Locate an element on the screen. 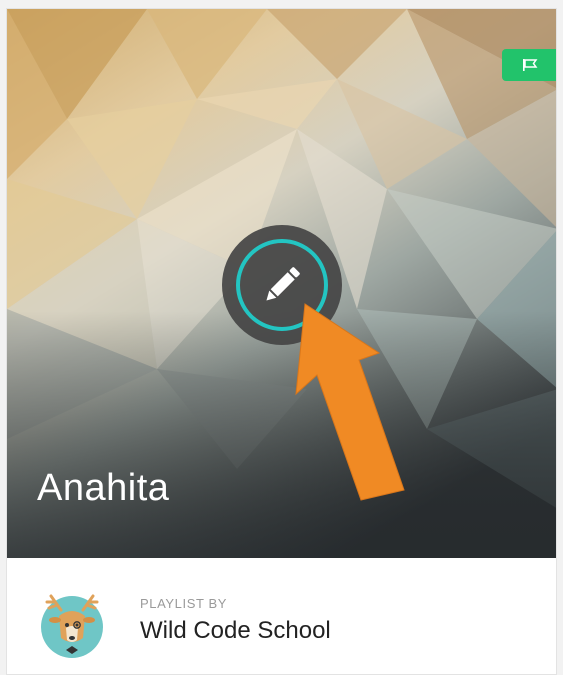 The width and height of the screenshot is (563, 675). edit-playlist-button is located at coordinates (282, 285).